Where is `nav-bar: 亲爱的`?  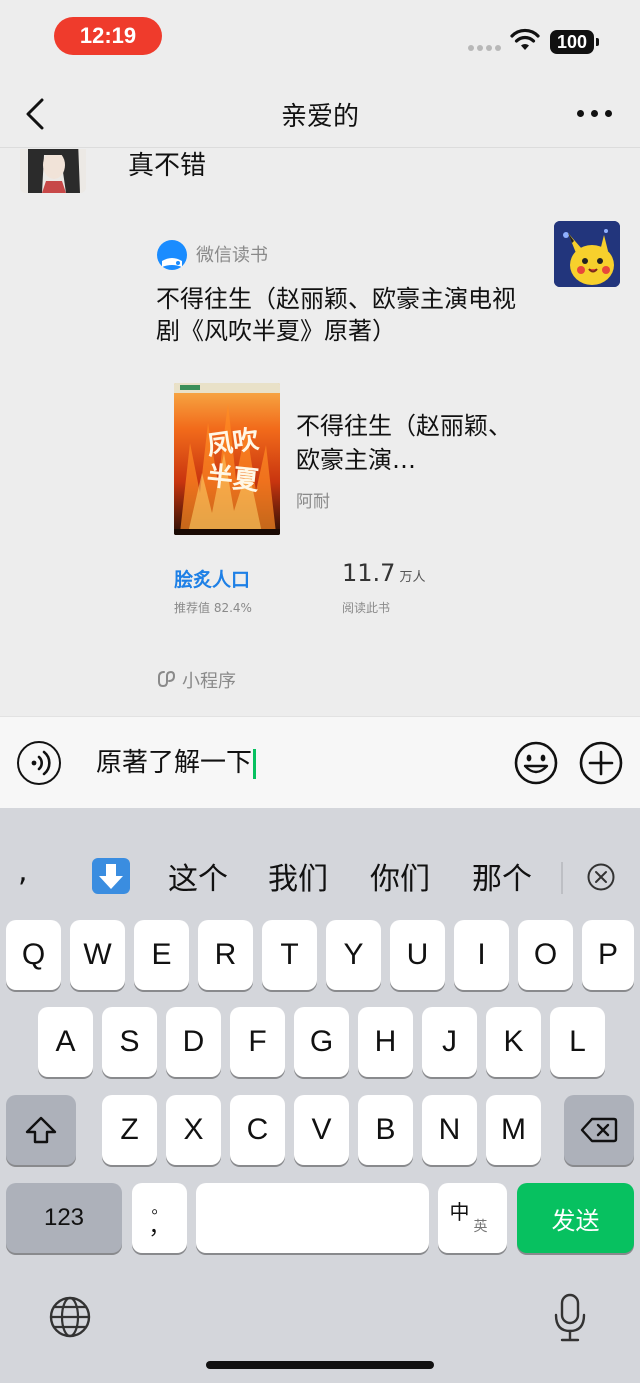
nav-bar: 亲爱的 is located at coordinates (320, 114).